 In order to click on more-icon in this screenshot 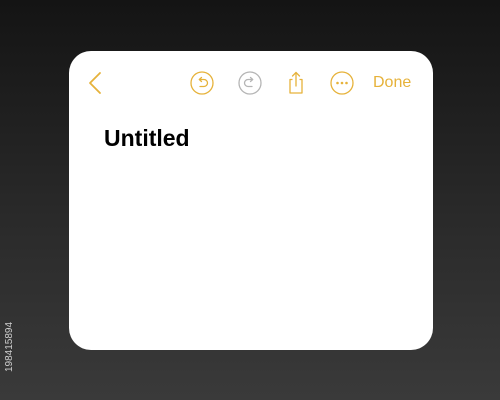, I will do `click(342, 83)`.